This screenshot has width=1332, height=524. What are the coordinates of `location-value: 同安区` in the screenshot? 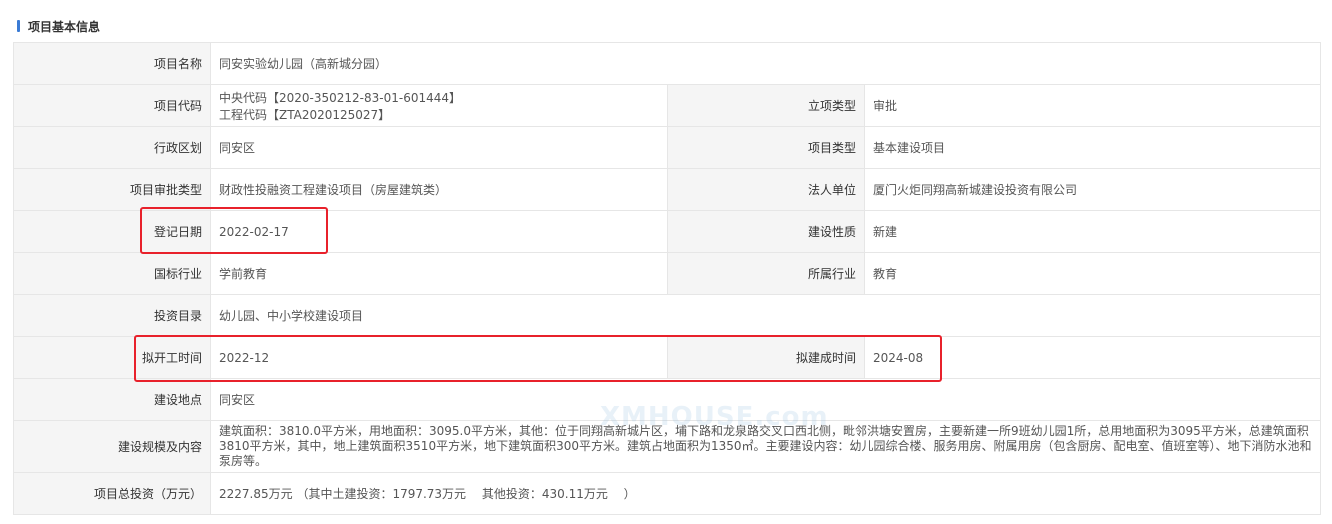 It's located at (765, 399).